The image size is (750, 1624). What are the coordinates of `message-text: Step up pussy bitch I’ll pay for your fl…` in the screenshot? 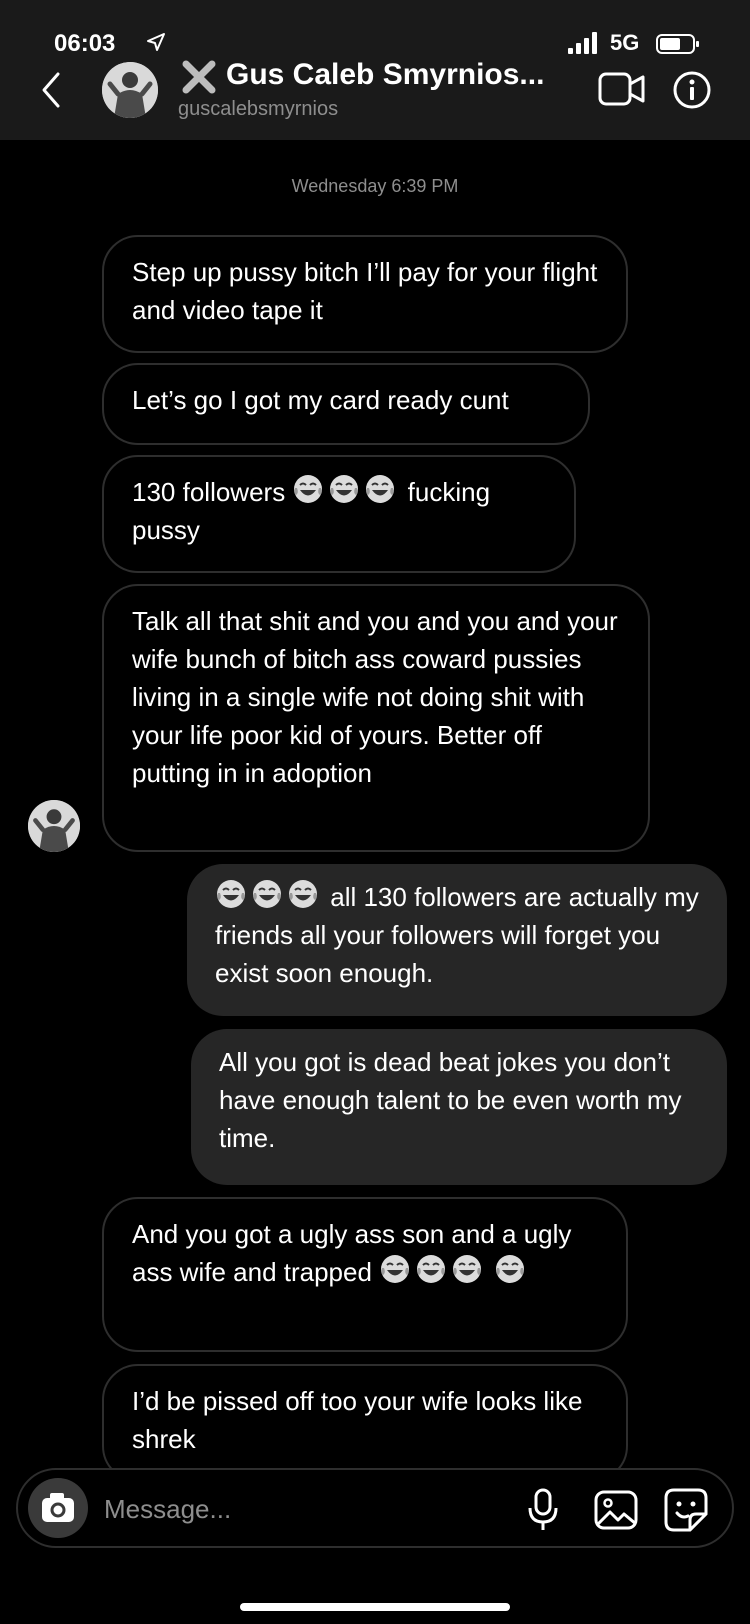 It's located at (365, 291).